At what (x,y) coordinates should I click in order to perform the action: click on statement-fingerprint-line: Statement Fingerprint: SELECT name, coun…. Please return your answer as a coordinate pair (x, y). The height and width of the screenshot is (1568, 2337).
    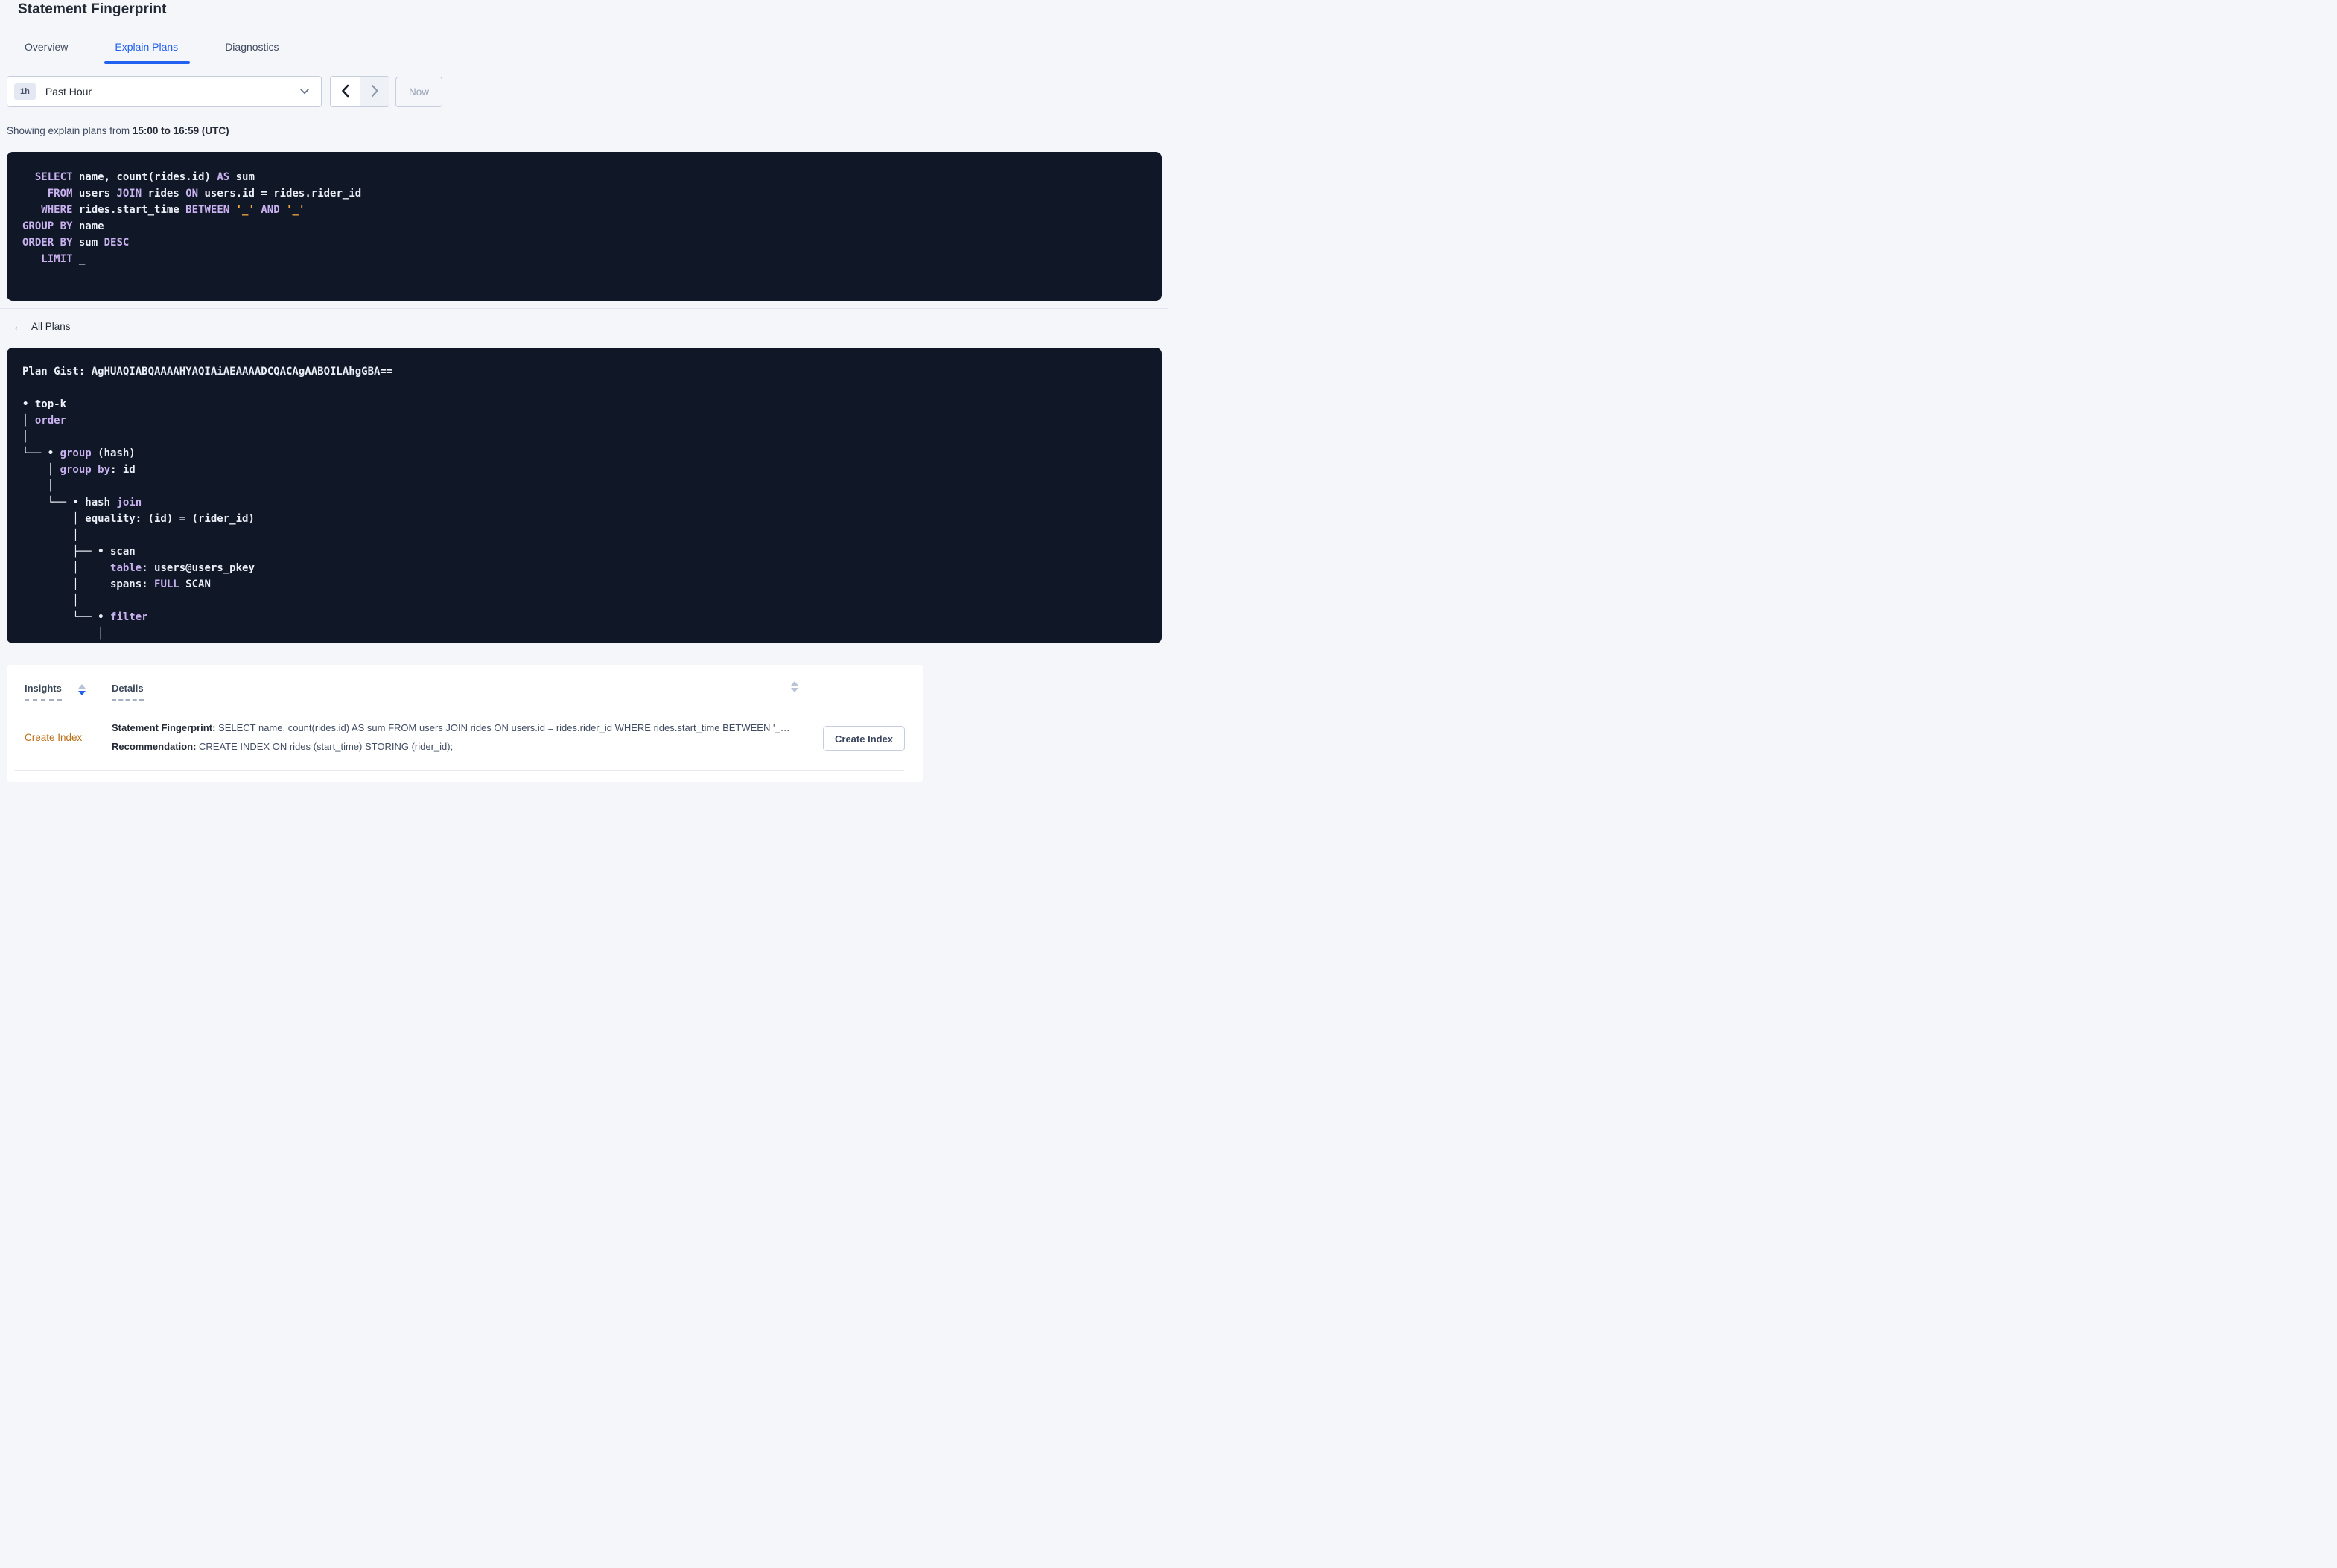
    Looking at the image, I should click on (458, 727).